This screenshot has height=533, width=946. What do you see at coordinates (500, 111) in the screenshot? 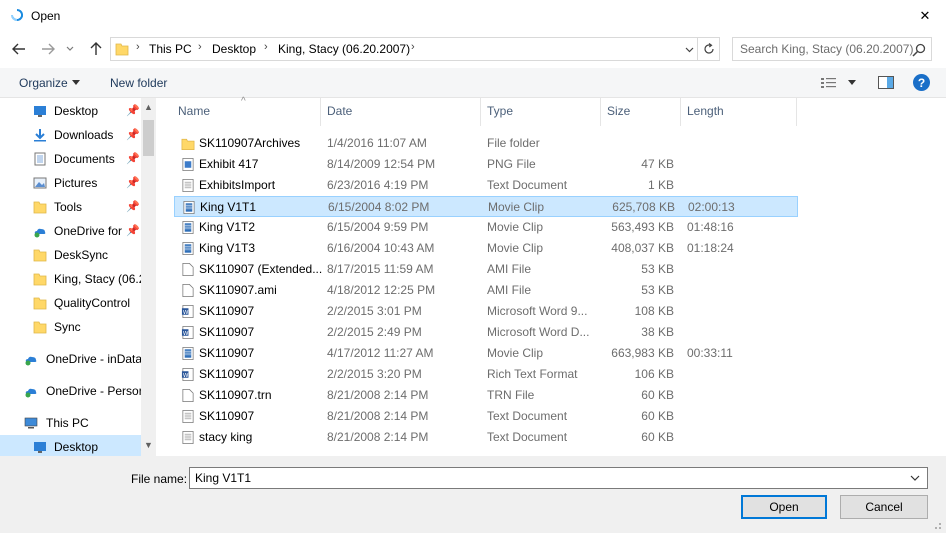
I see `column-header-type: Type` at bounding box center [500, 111].